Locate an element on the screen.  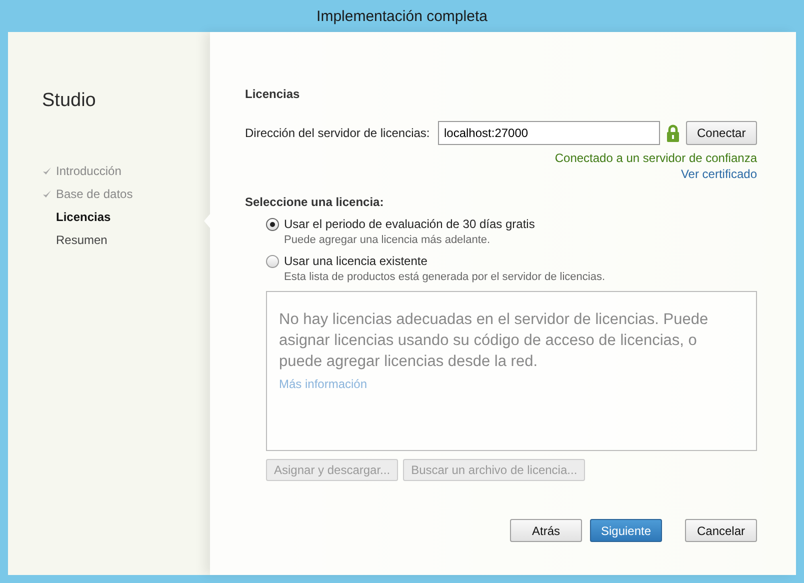
lock-icon is located at coordinates (673, 133).